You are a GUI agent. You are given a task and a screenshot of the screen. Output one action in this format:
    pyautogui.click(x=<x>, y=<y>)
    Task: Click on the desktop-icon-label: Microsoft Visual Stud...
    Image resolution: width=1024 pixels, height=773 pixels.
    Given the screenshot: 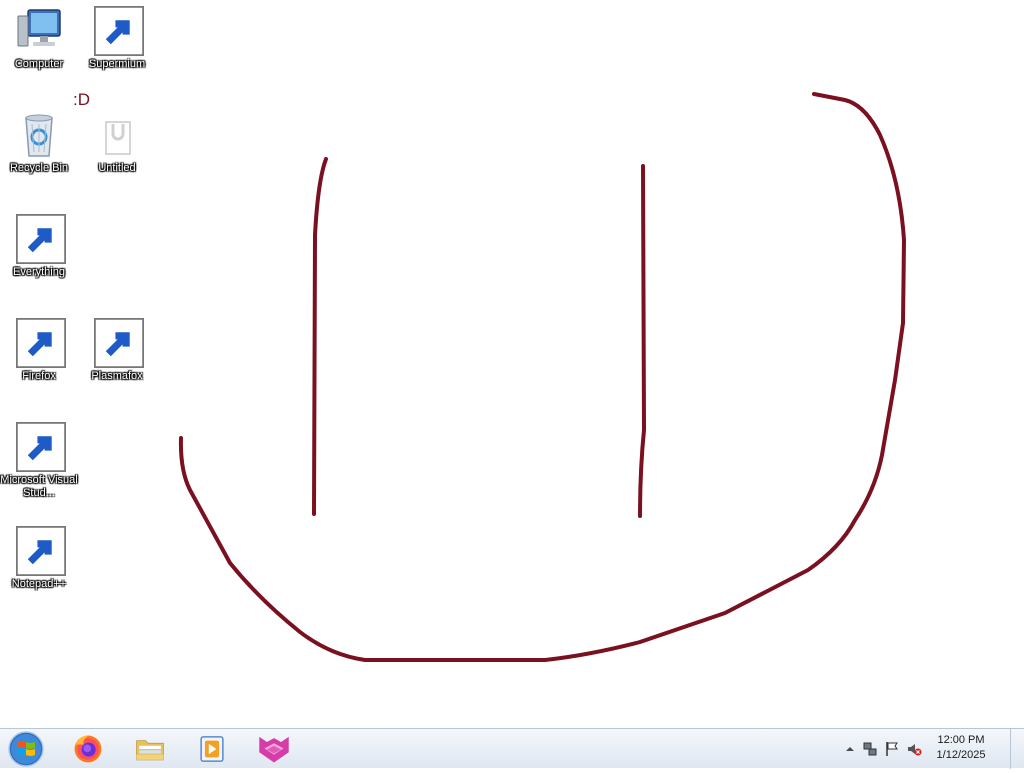 What is the action you would take?
    pyautogui.click(x=39, y=486)
    